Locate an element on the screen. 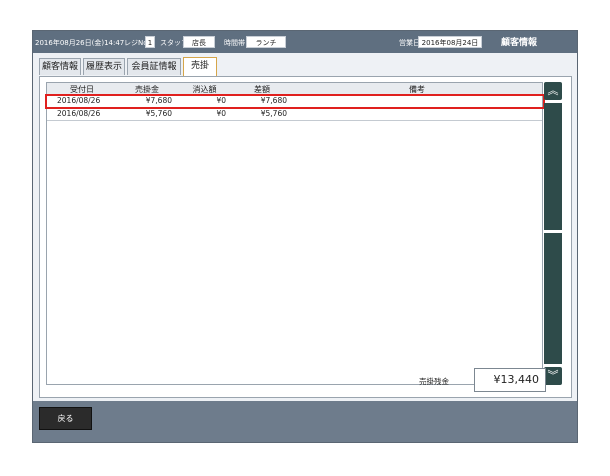 This screenshot has height=476, width=610. window-title: 顧客情報 is located at coordinates (519, 43).